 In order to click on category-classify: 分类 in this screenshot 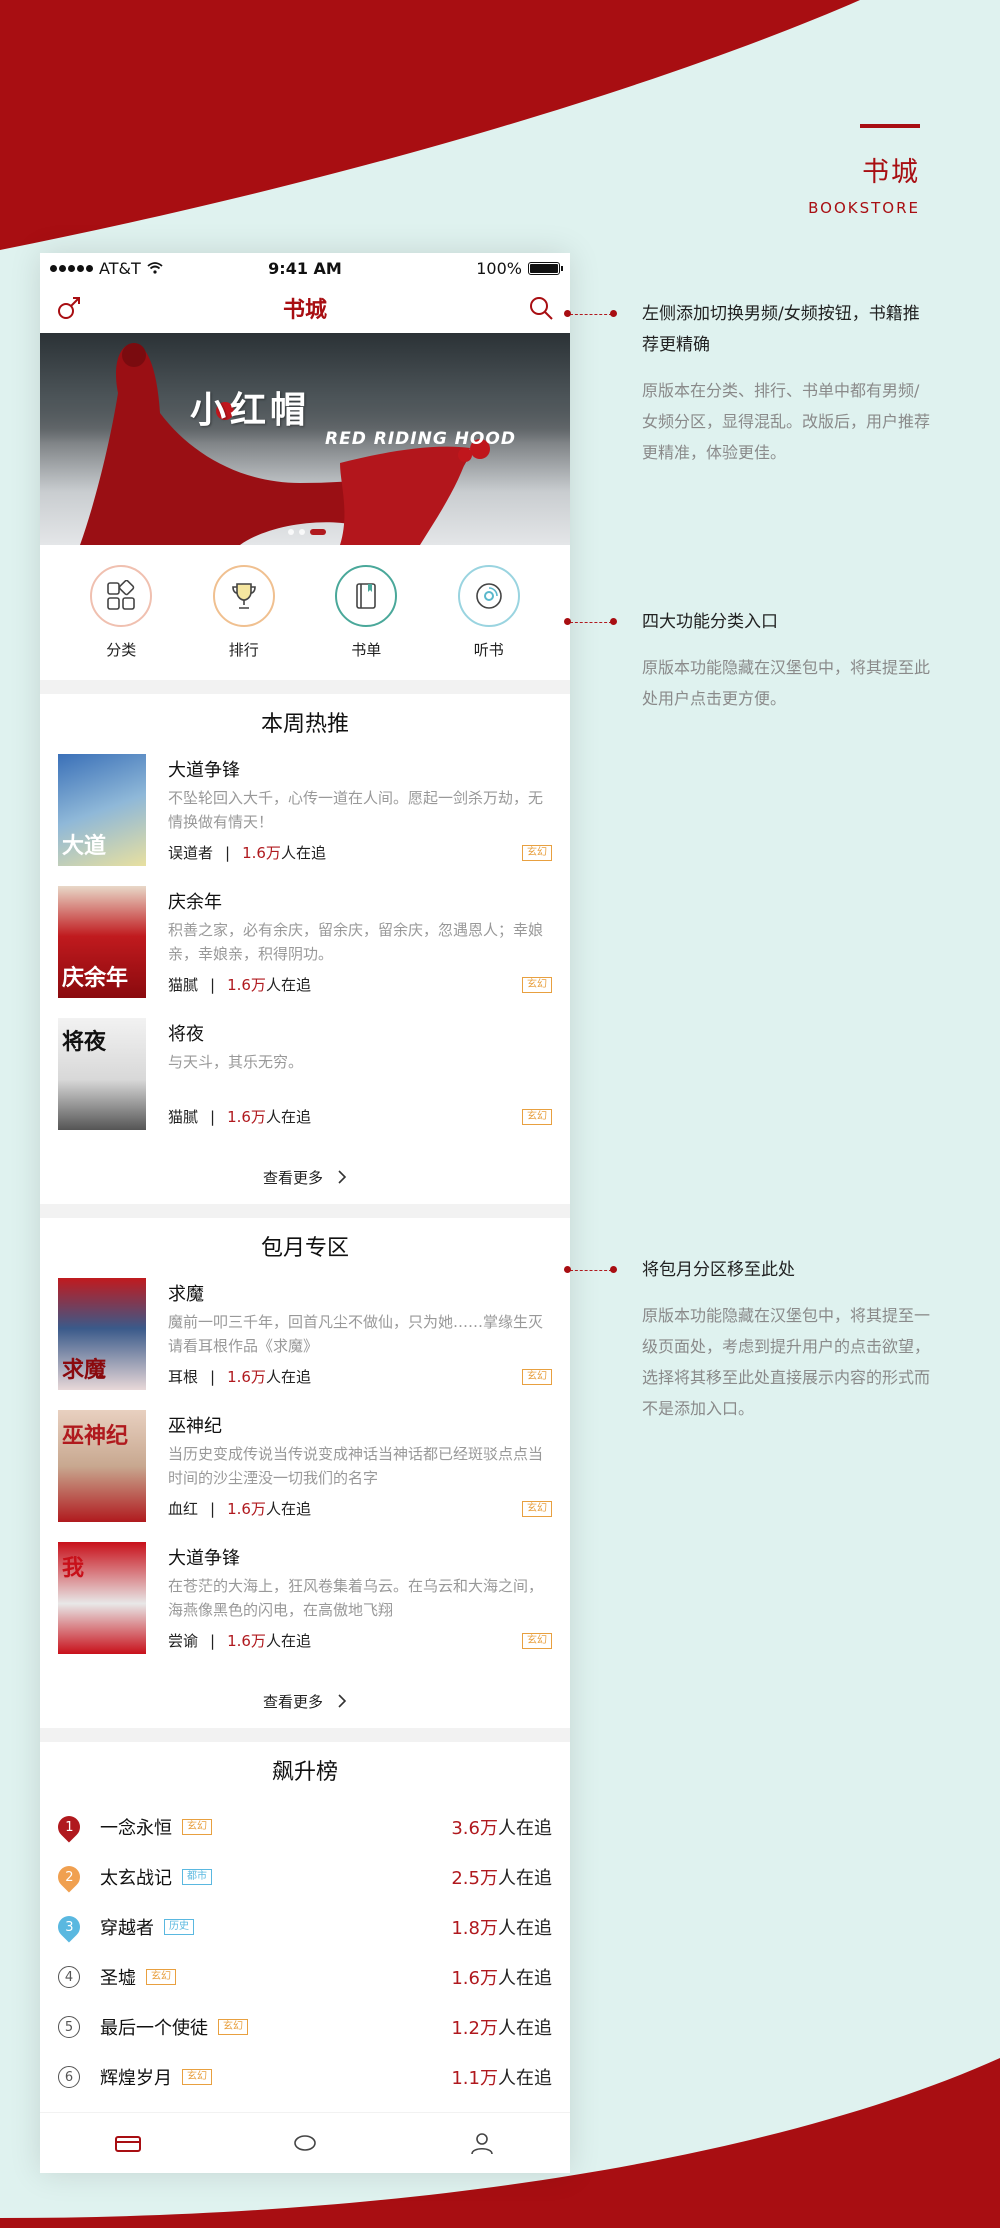, I will do `click(121, 612)`.